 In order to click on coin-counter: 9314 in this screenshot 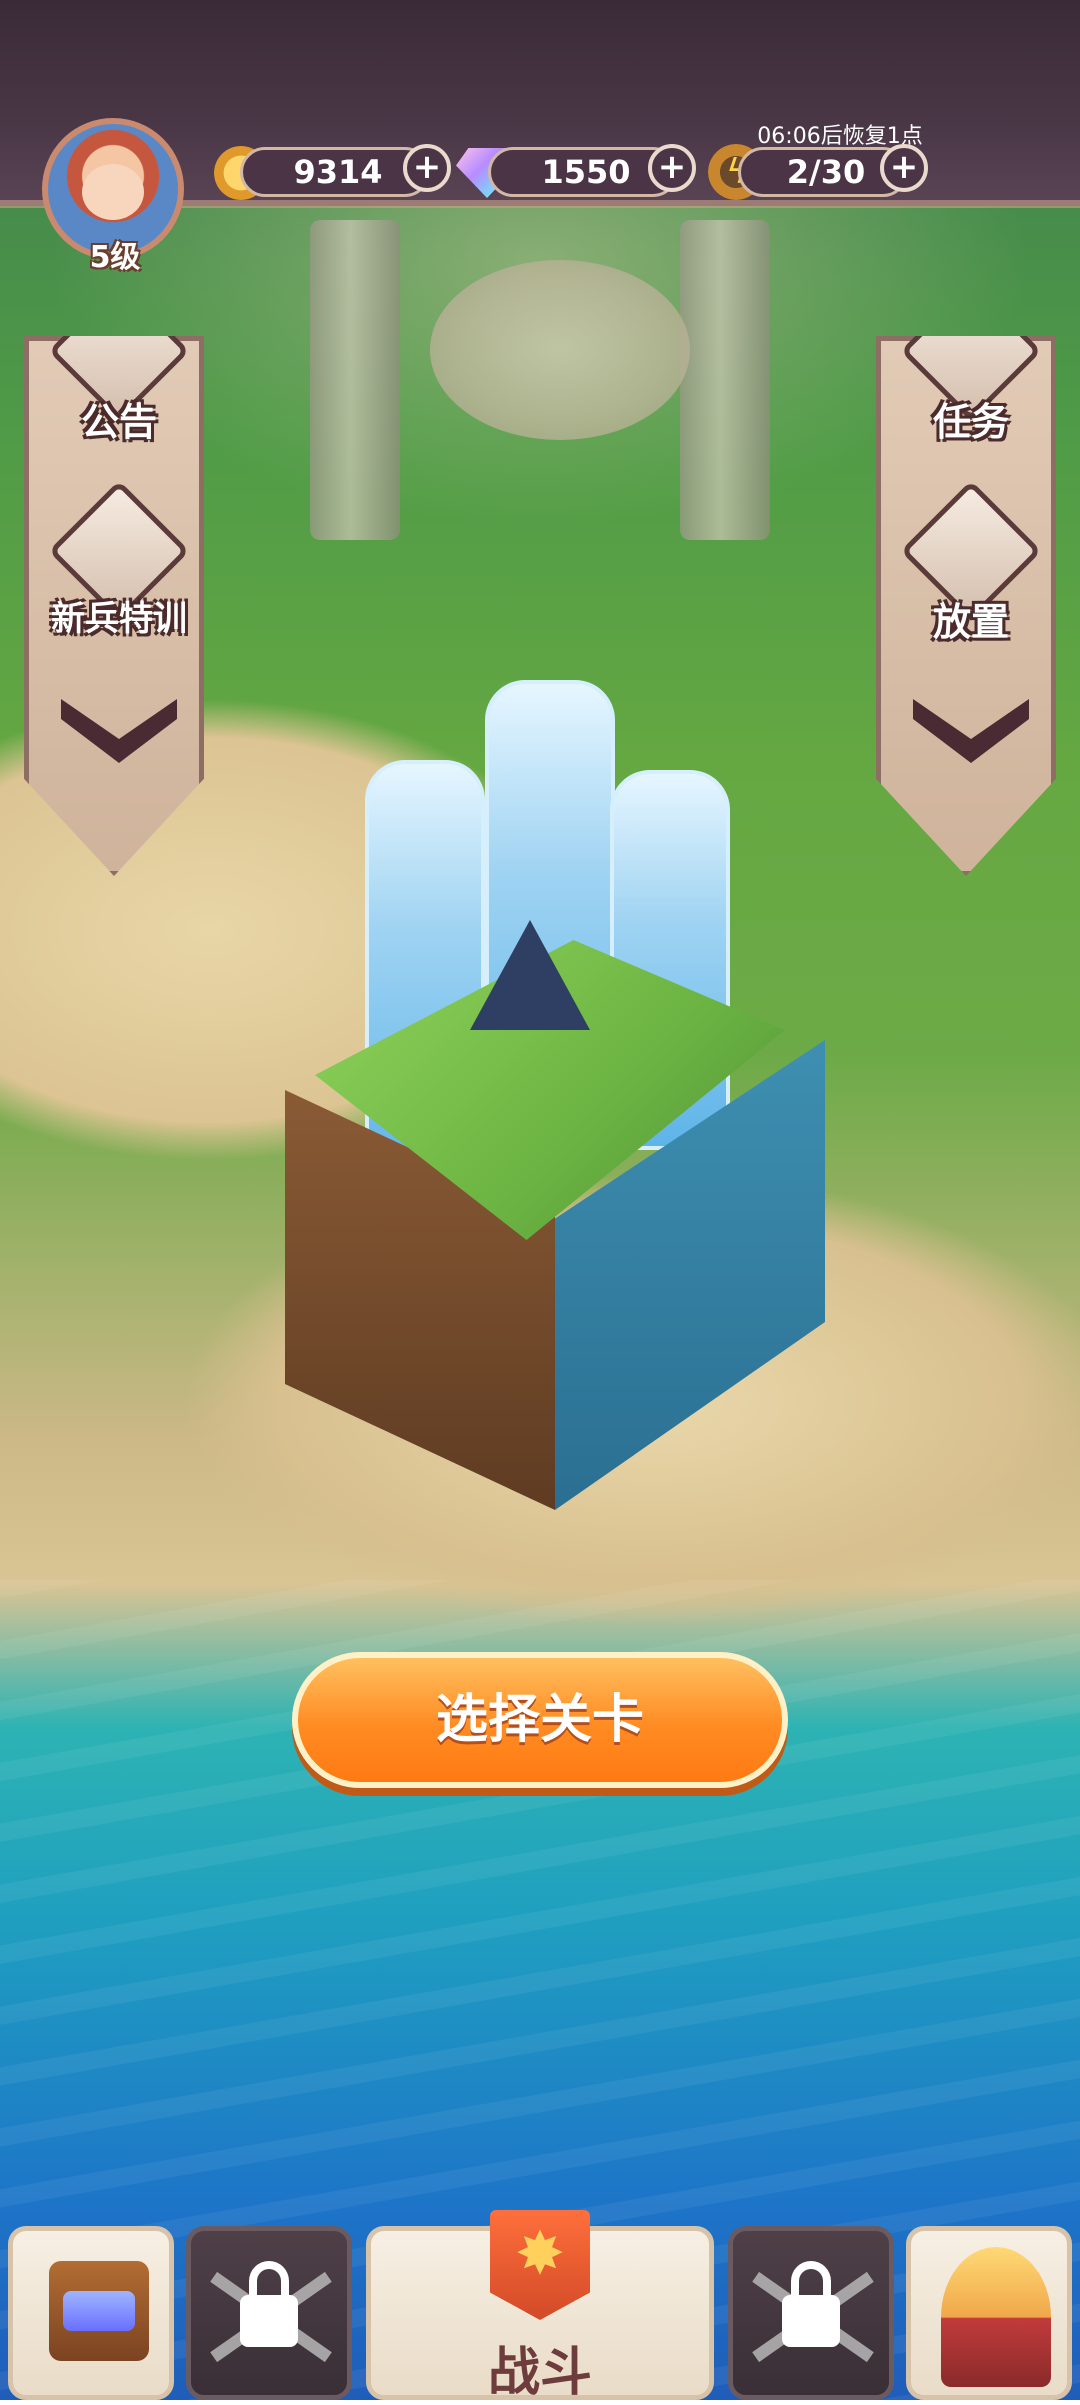, I will do `click(335, 172)`.